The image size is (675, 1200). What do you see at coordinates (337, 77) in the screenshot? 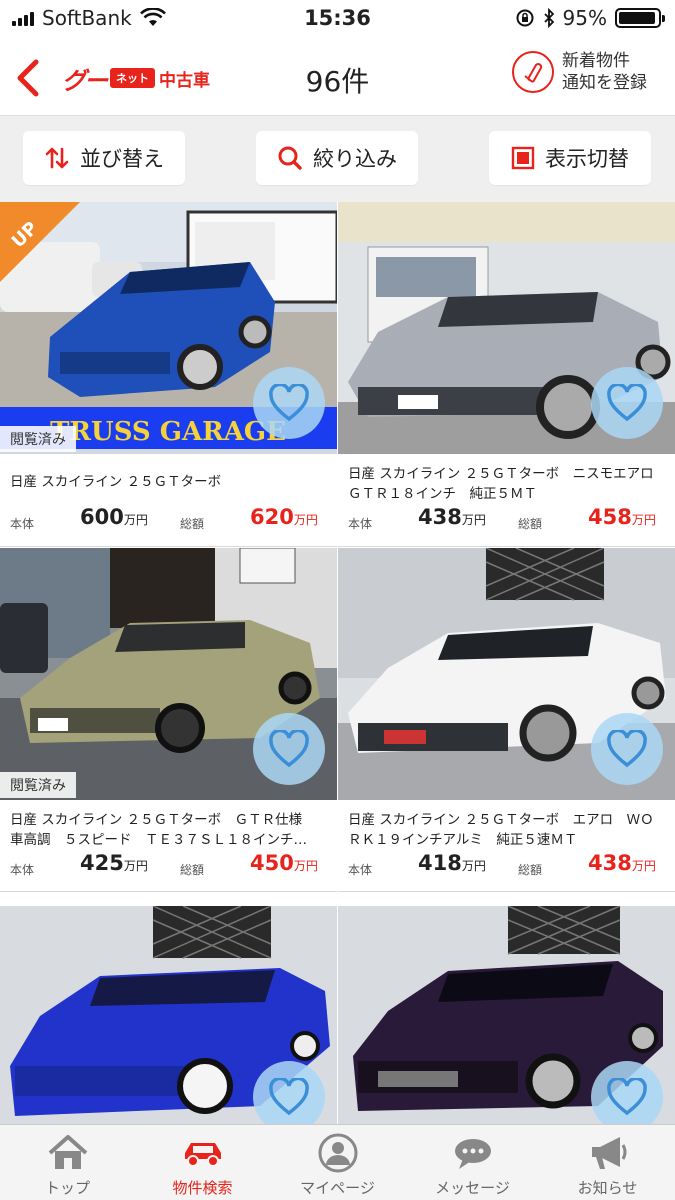
I see `app-header: グー ネット 中古車 96件 新着物件 通知を登録` at bounding box center [337, 77].